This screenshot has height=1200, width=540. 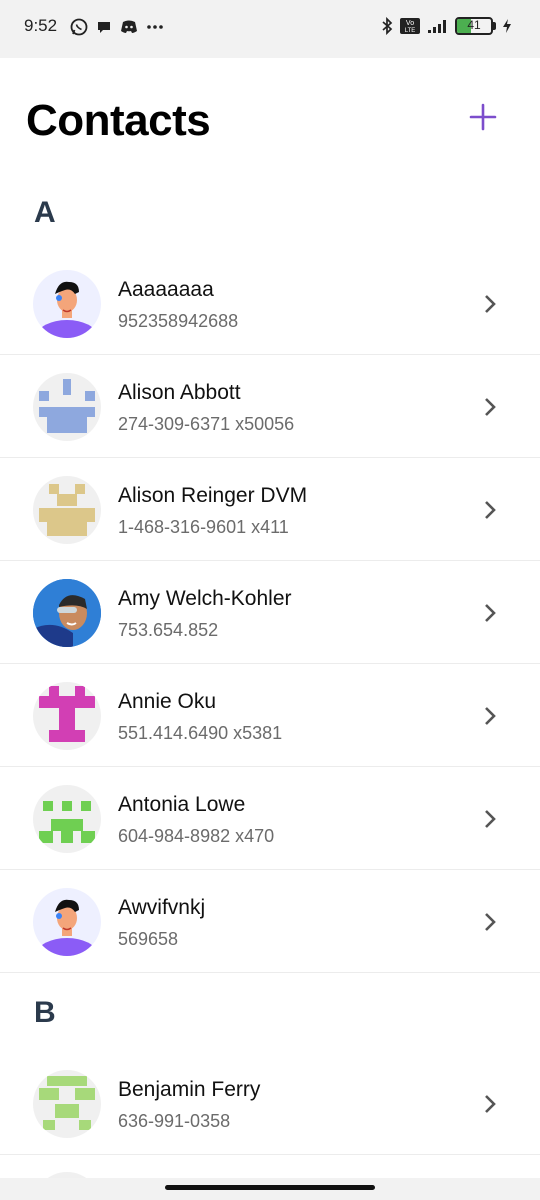 I want to click on contact-phone: 604-984-8982 x470, so click(x=196, y=836).